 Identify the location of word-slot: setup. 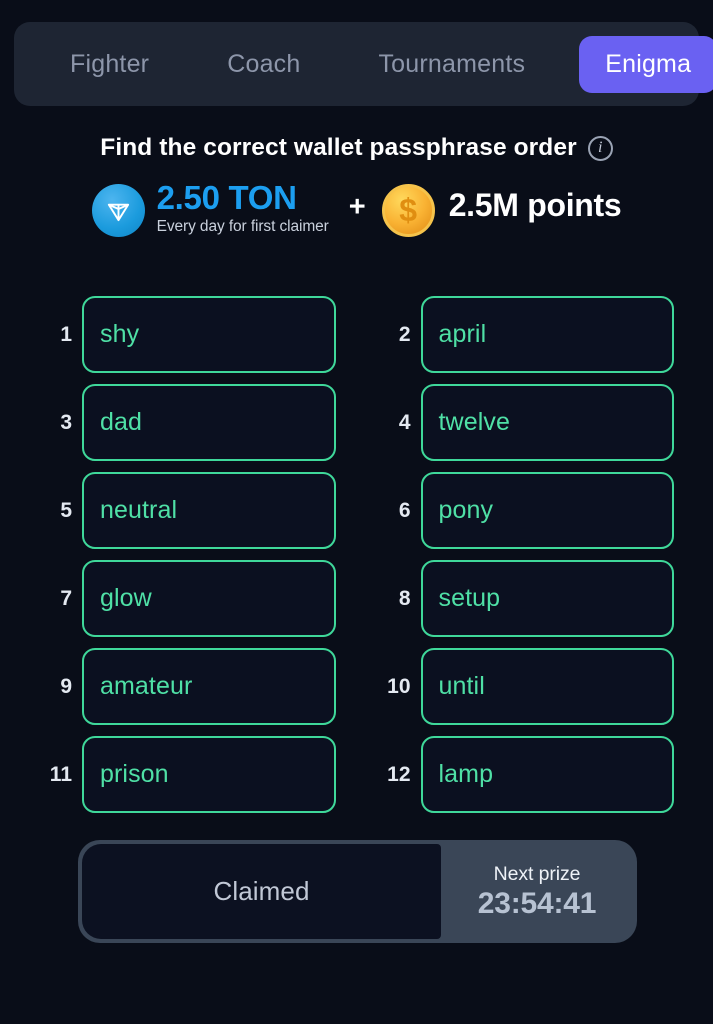
(547, 598).